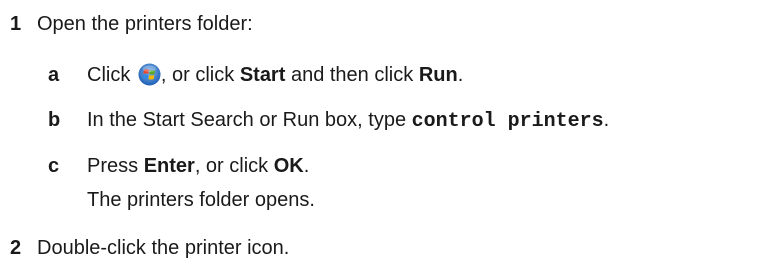 The width and height of the screenshot is (780, 267). Describe the element at coordinates (54, 120) in the screenshot. I see `substep-letter: b` at that location.